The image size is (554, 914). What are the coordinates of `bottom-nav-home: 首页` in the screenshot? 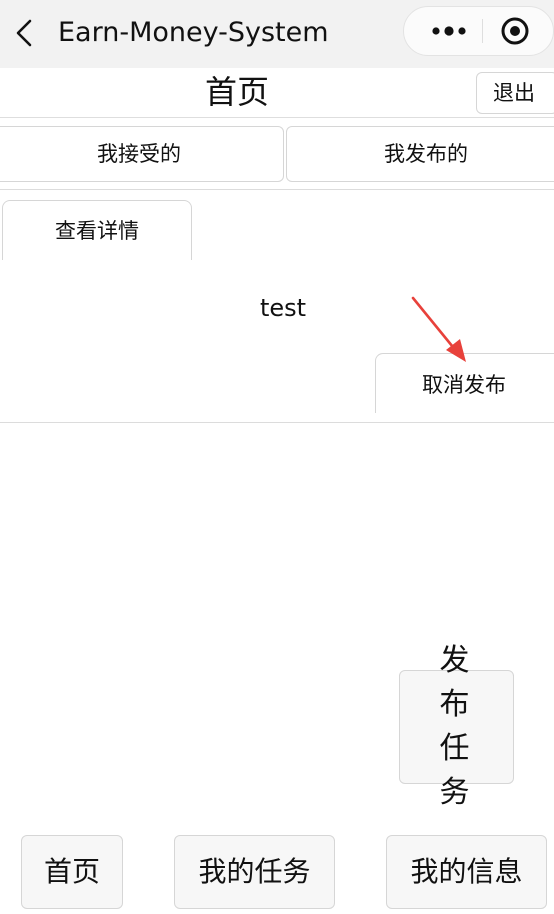 It's located at (72, 872).